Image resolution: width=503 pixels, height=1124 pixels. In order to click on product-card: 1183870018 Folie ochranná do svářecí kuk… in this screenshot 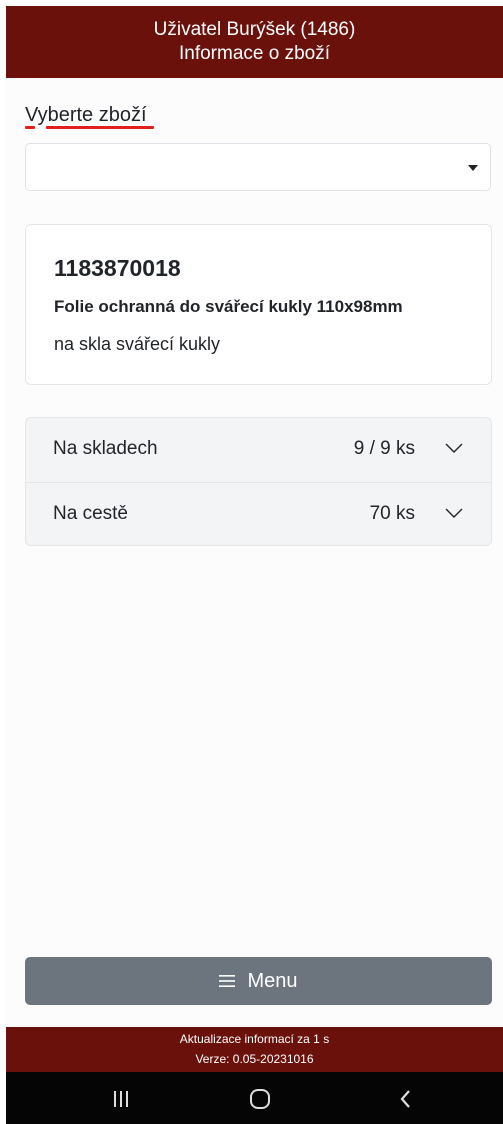, I will do `click(258, 304)`.